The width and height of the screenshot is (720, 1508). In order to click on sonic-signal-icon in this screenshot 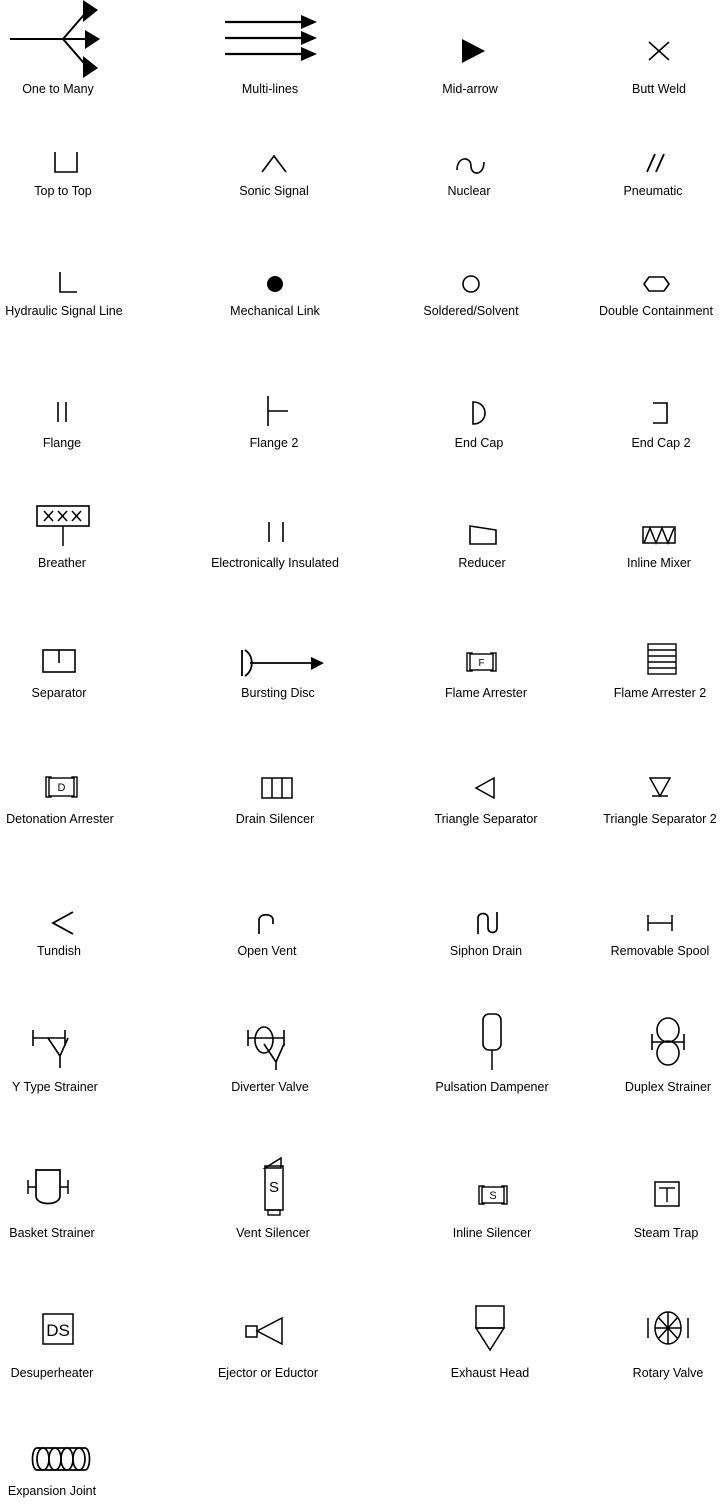, I will do `click(274, 155)`.